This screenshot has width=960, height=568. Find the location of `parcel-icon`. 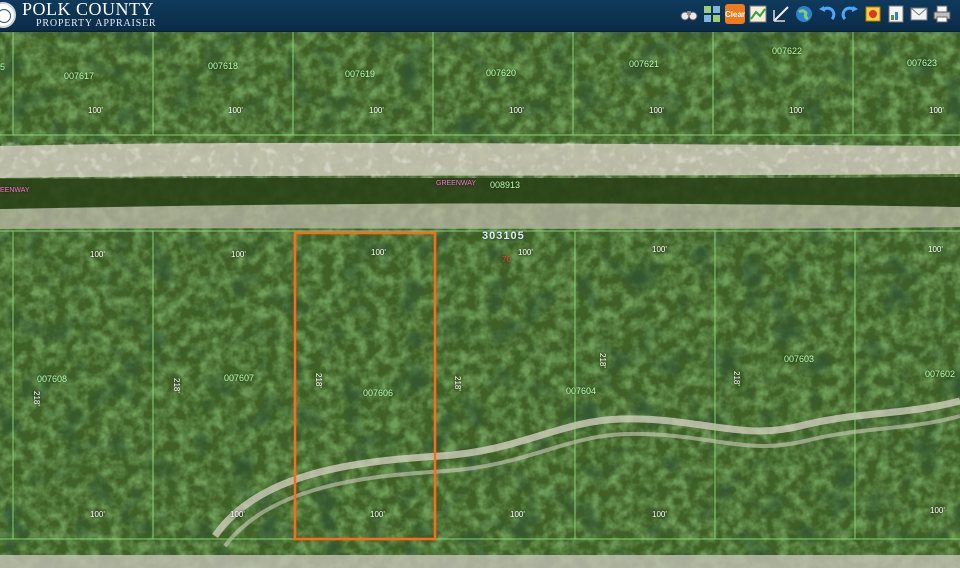

parcel-icon is located at coordinates (873, 14).